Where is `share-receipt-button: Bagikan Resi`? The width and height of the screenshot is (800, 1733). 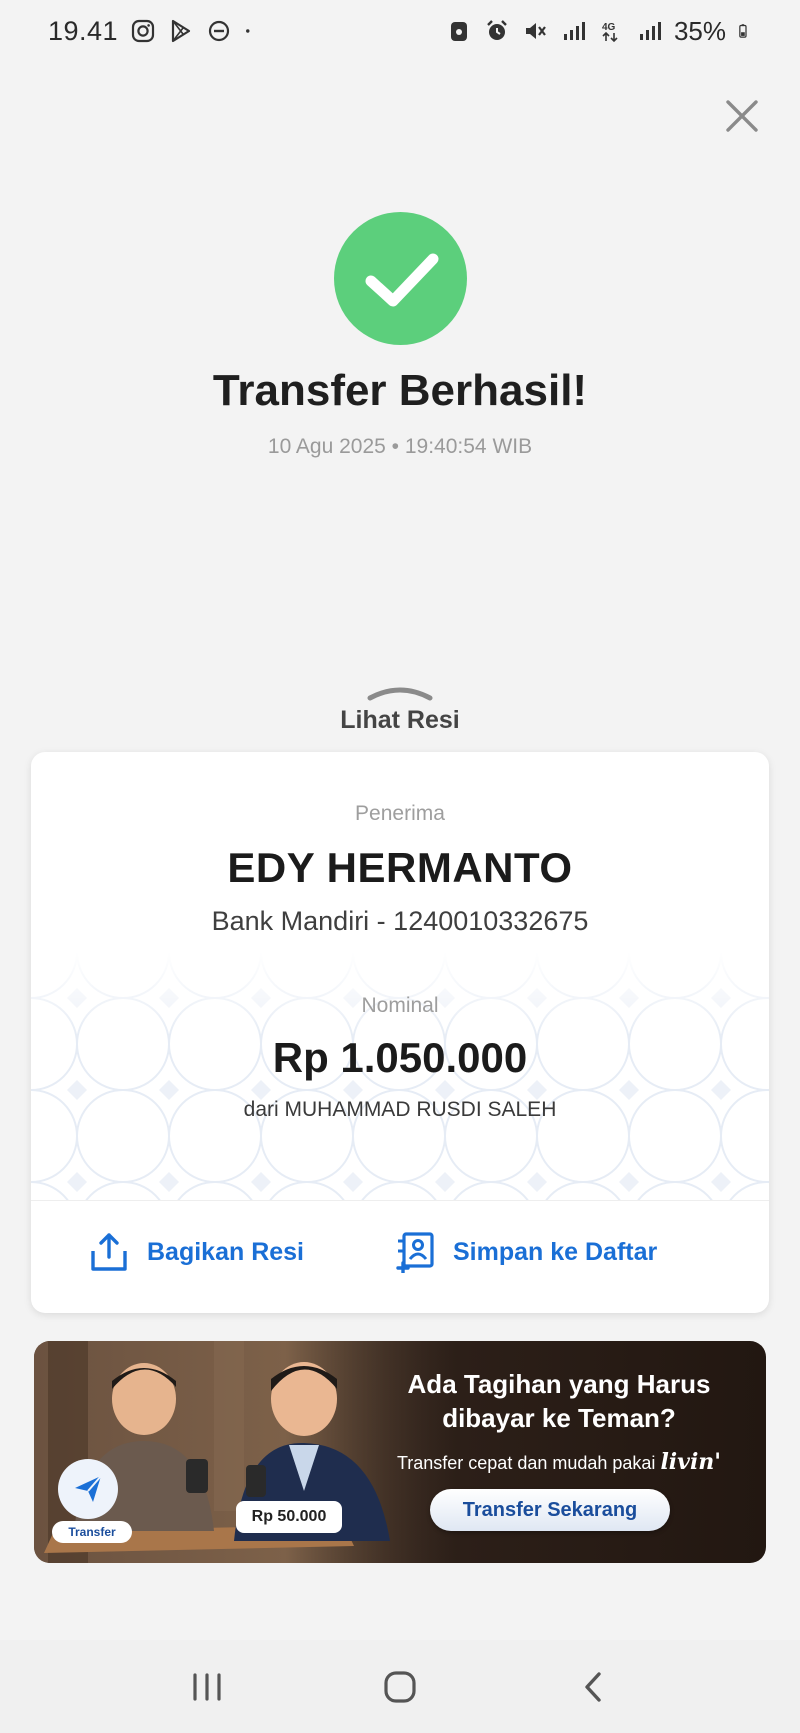
share-receipt-button: Bagikan Resi is located at coordinates (196, 1252).